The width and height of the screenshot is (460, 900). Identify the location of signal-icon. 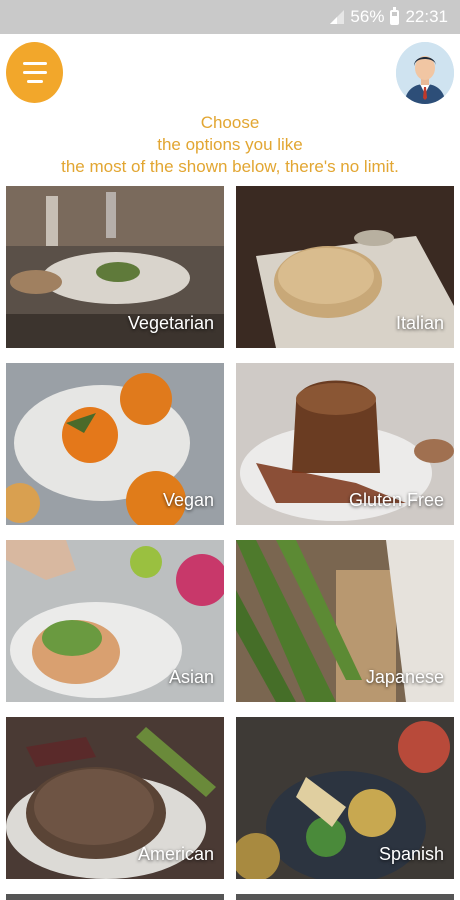
(337, 17).